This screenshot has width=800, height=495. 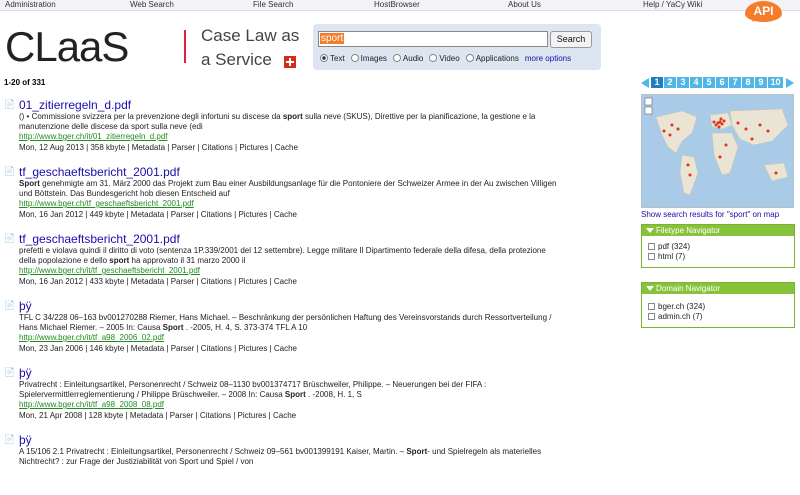 What do you see at coordinates (722, 82) in the screenshot?
I see `page-6: 6` at bounding box center [722, 82].